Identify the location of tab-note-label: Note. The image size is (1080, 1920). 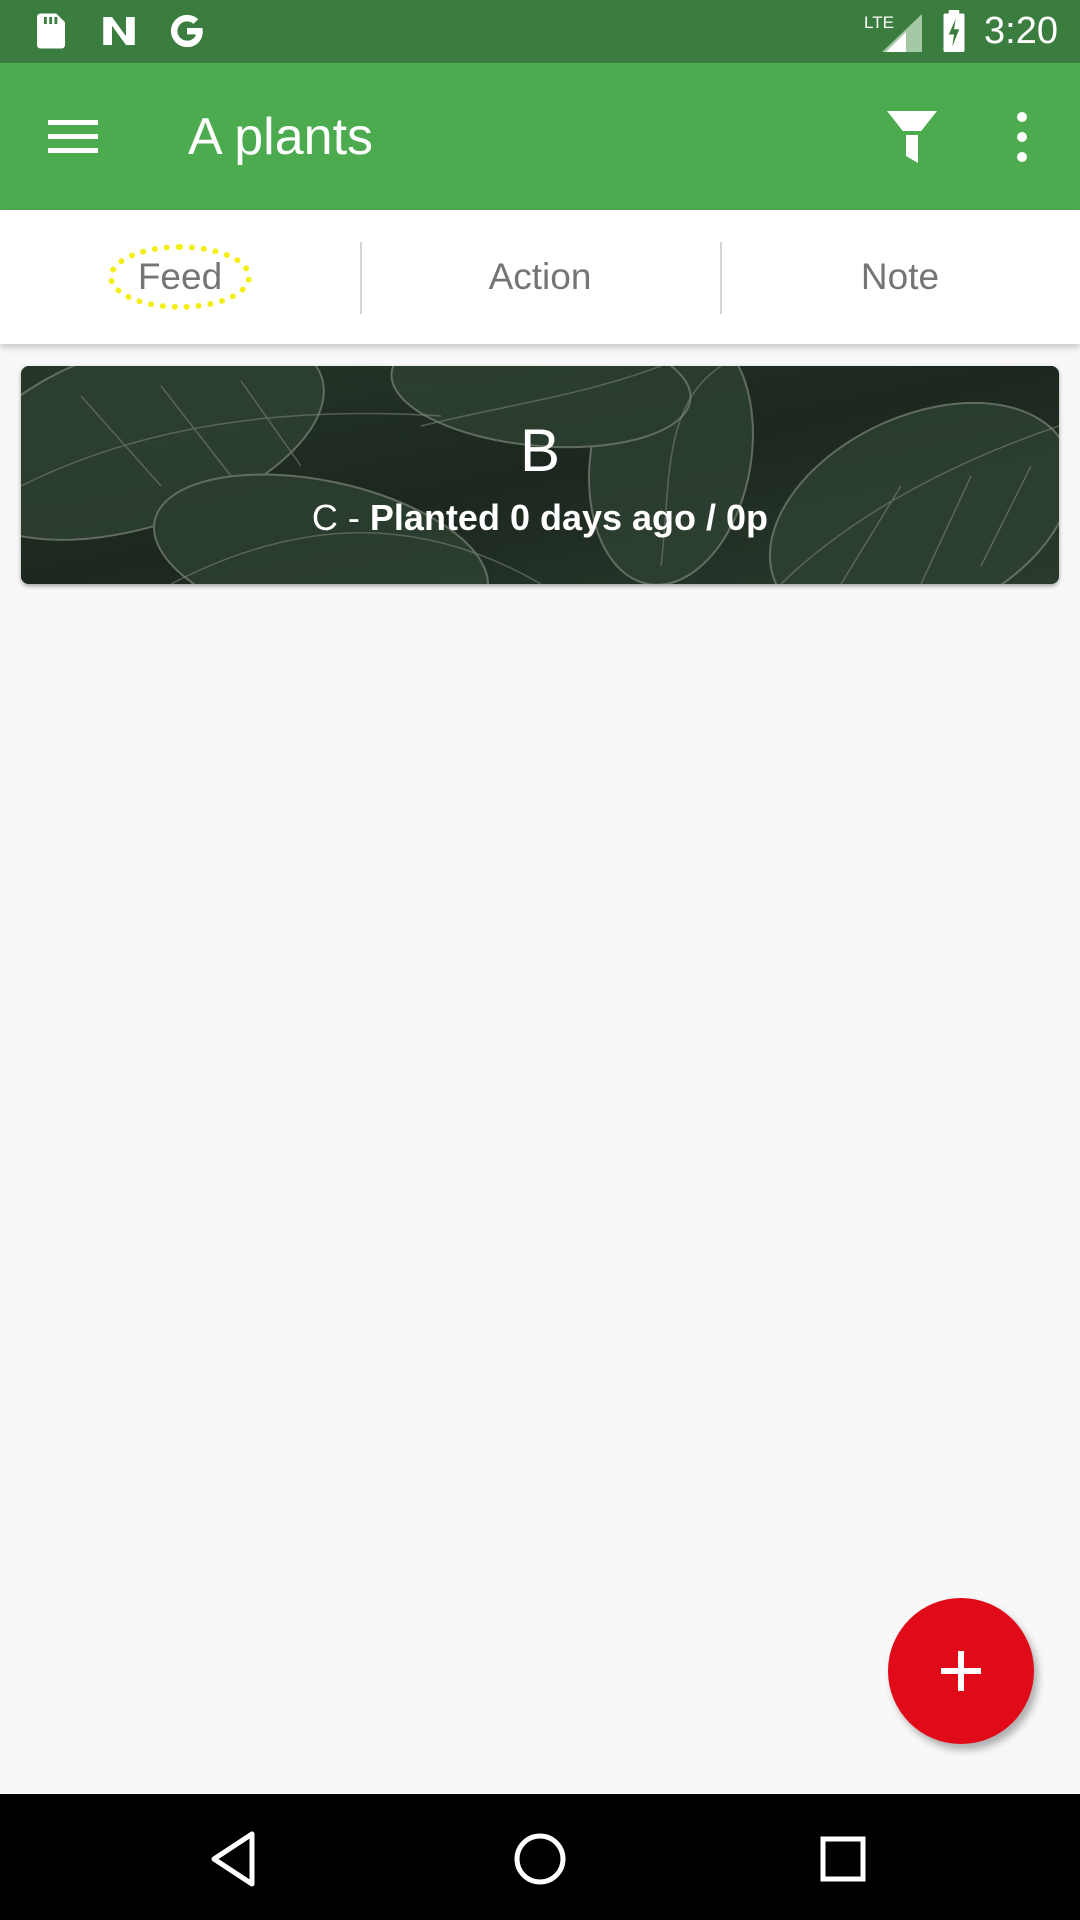
(900, 276).